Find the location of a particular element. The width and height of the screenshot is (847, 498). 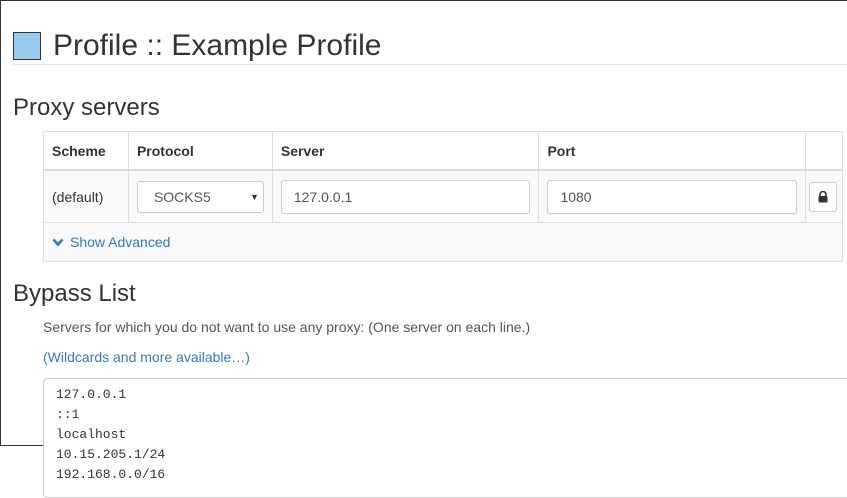

profile-color-swatch is located at coordinates (27, 46).